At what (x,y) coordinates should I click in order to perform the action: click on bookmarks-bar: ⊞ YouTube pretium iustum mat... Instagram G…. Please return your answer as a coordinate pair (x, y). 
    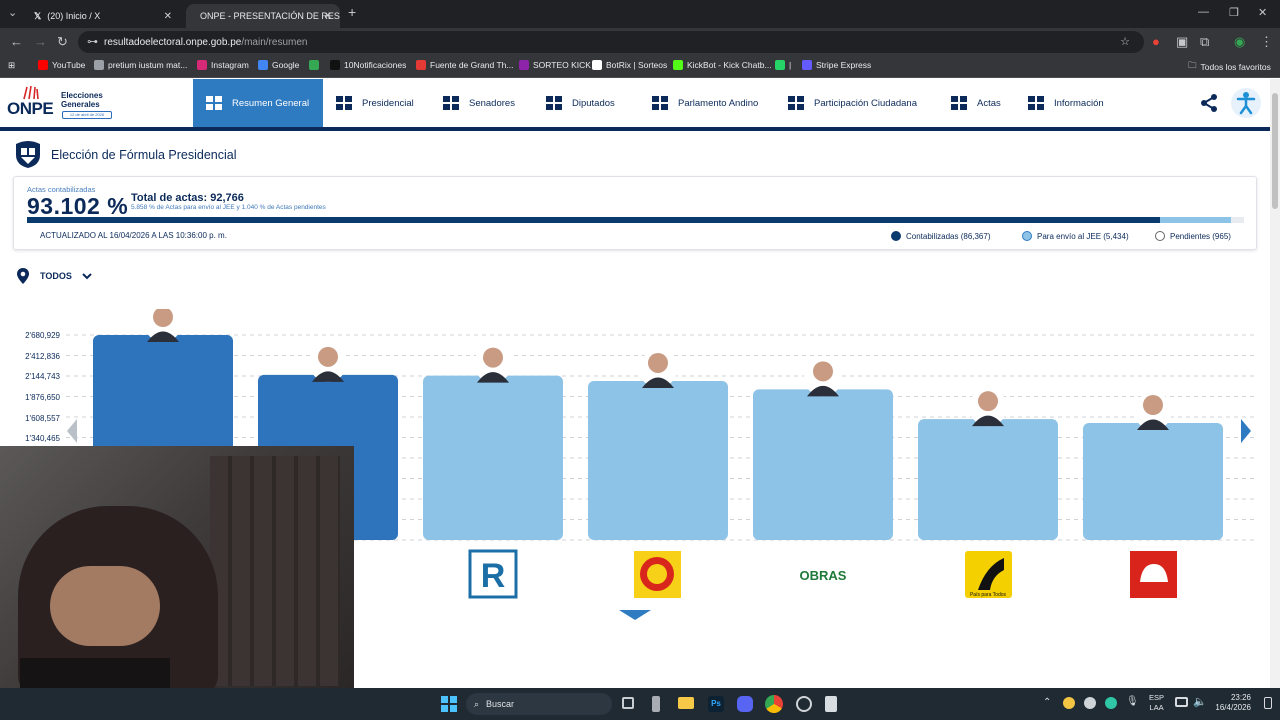
    Looking at the image, I should click on (640, 67).